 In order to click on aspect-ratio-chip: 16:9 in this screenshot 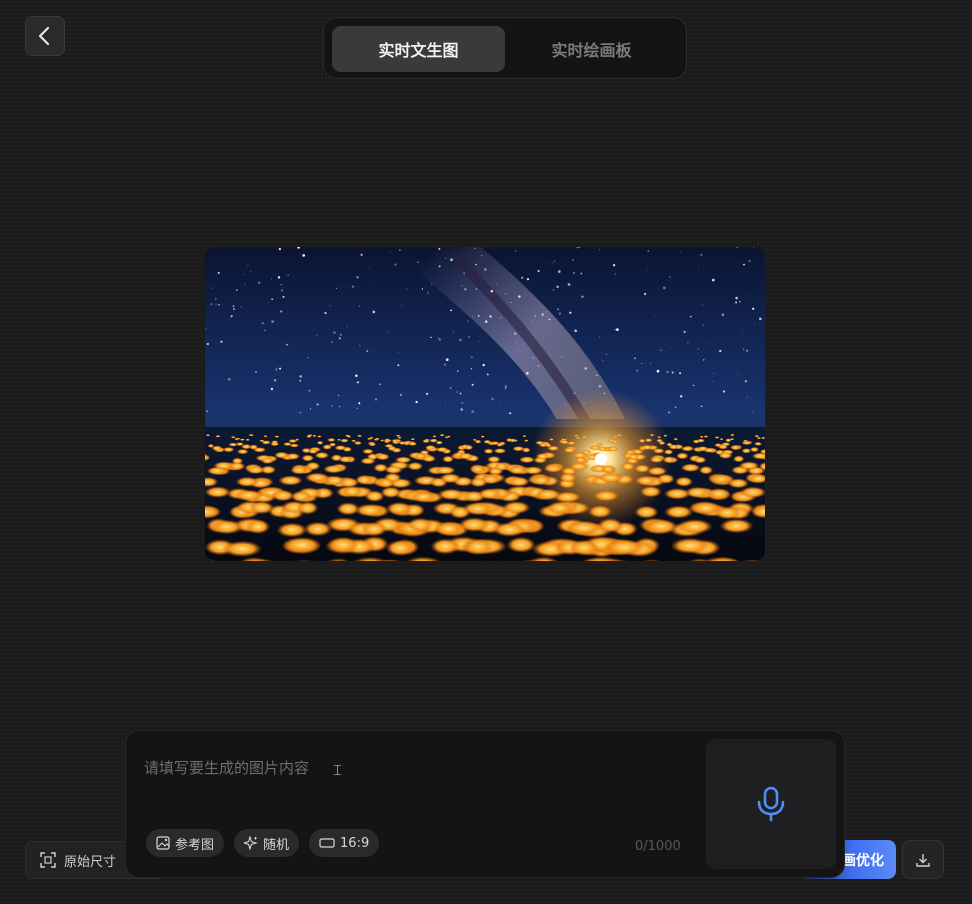, I will do `click(344, 843)`.